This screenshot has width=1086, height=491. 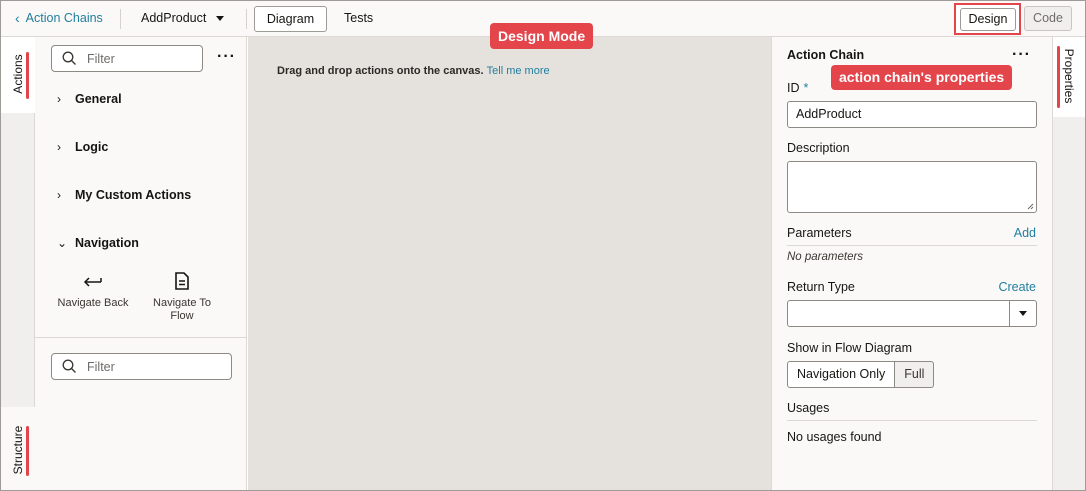 What do you see at coordinates (182, 281) in the screenshot?
I see `document-icon` at bounding box center [182, 281].